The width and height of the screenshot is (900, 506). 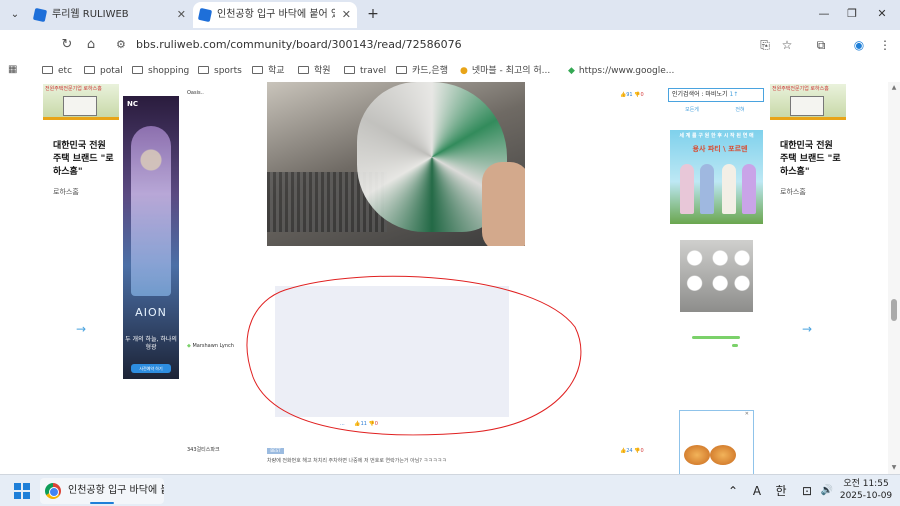 What do you see at coordinates (894, 87) in the screenshot?
I see `scroll-up-icon: ▲` at bounding box center [894, 87].